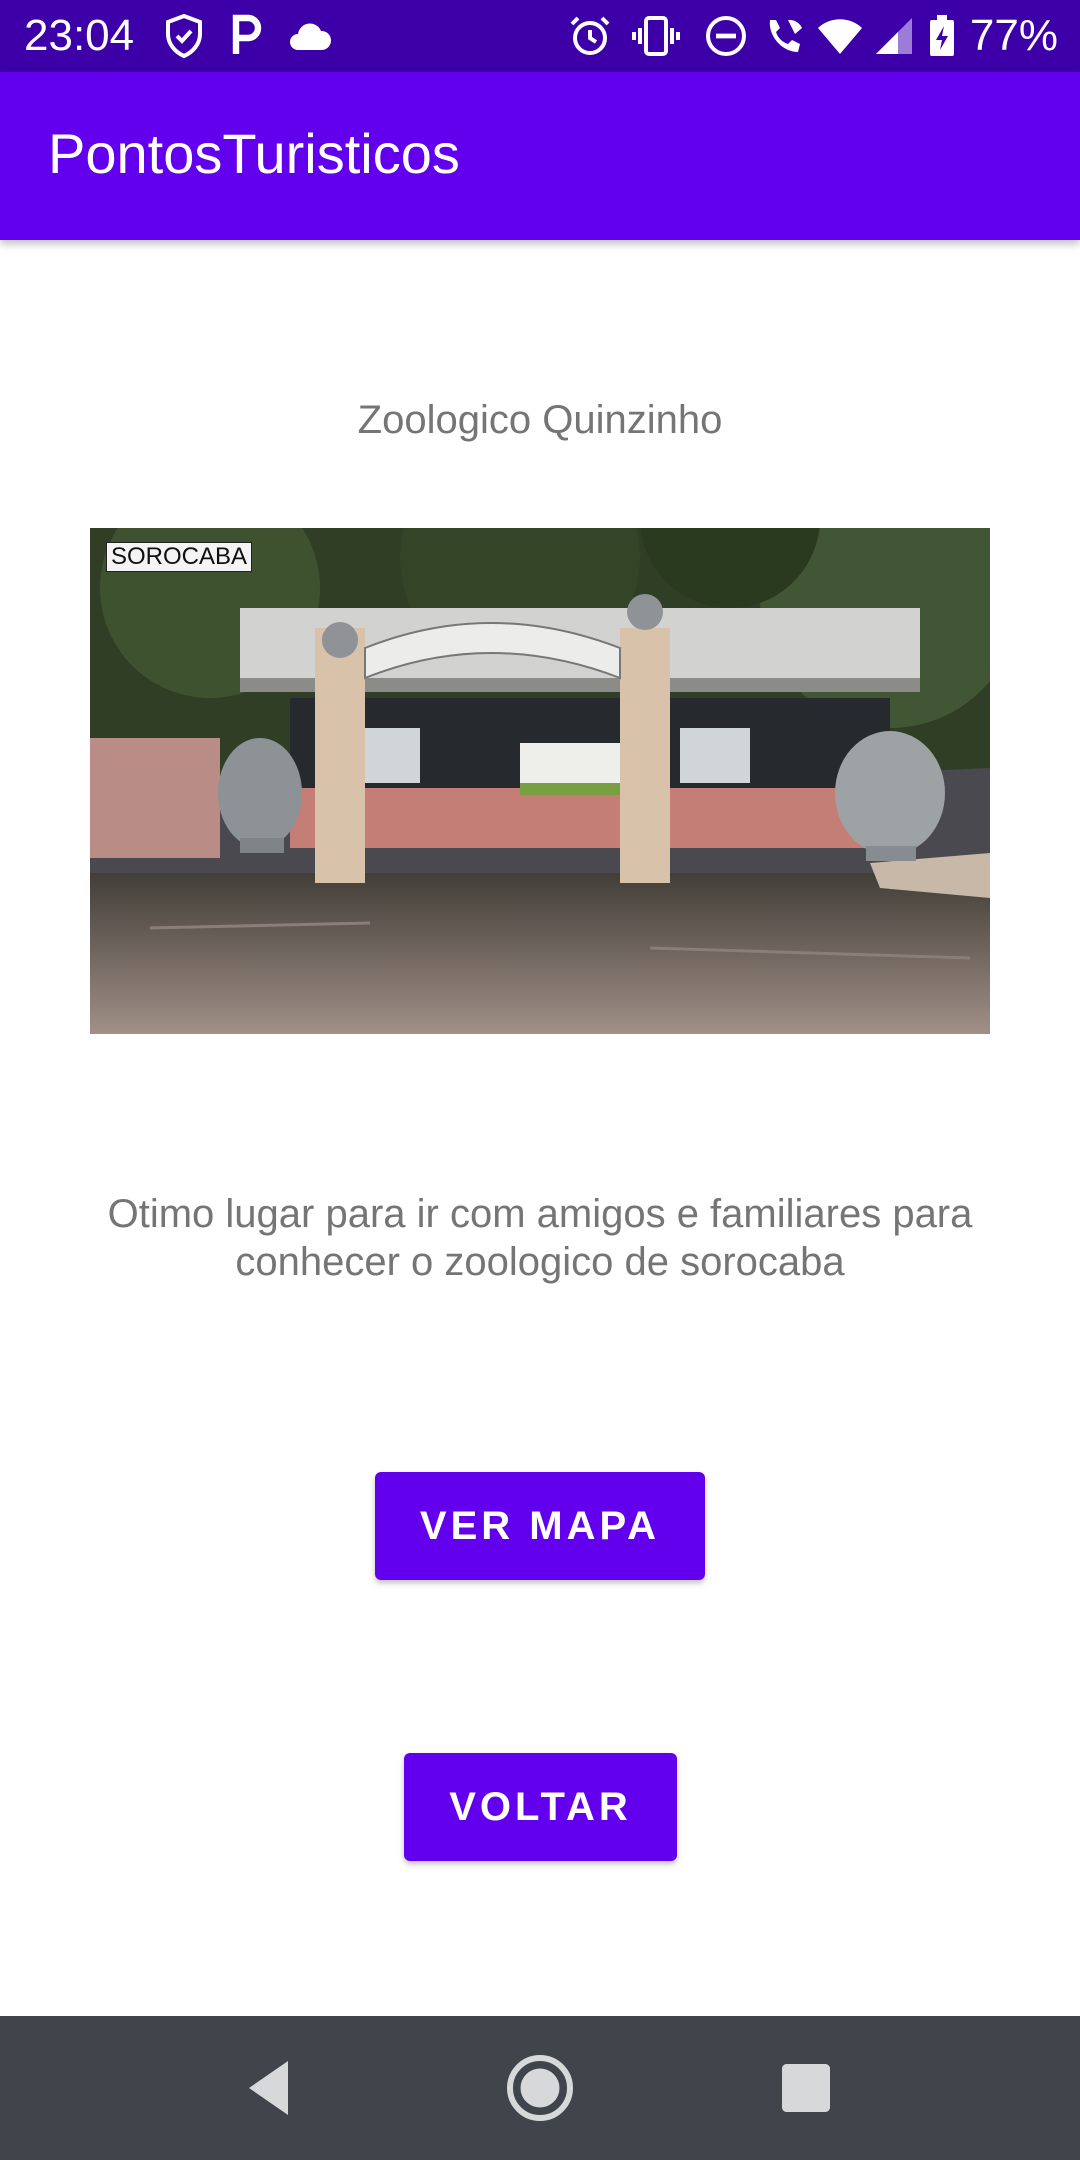 The image size is (1080, 2160). I want to click on status-bar: 23:04 77%, so click(540, 36).